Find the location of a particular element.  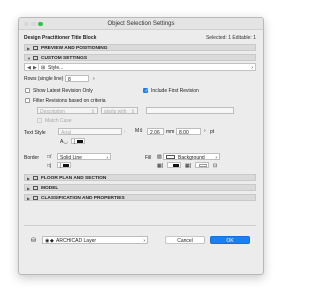

footer-divider is located at coordinates (140, 225).